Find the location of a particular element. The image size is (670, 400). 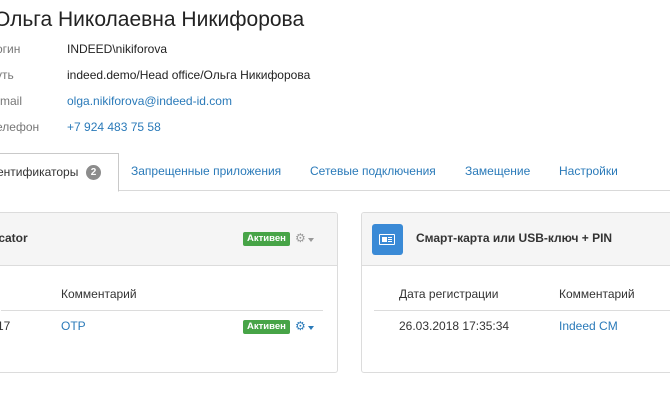

card-header: Смарт-карта или USB-ключ + PIN is located at coordinates (516, 239).